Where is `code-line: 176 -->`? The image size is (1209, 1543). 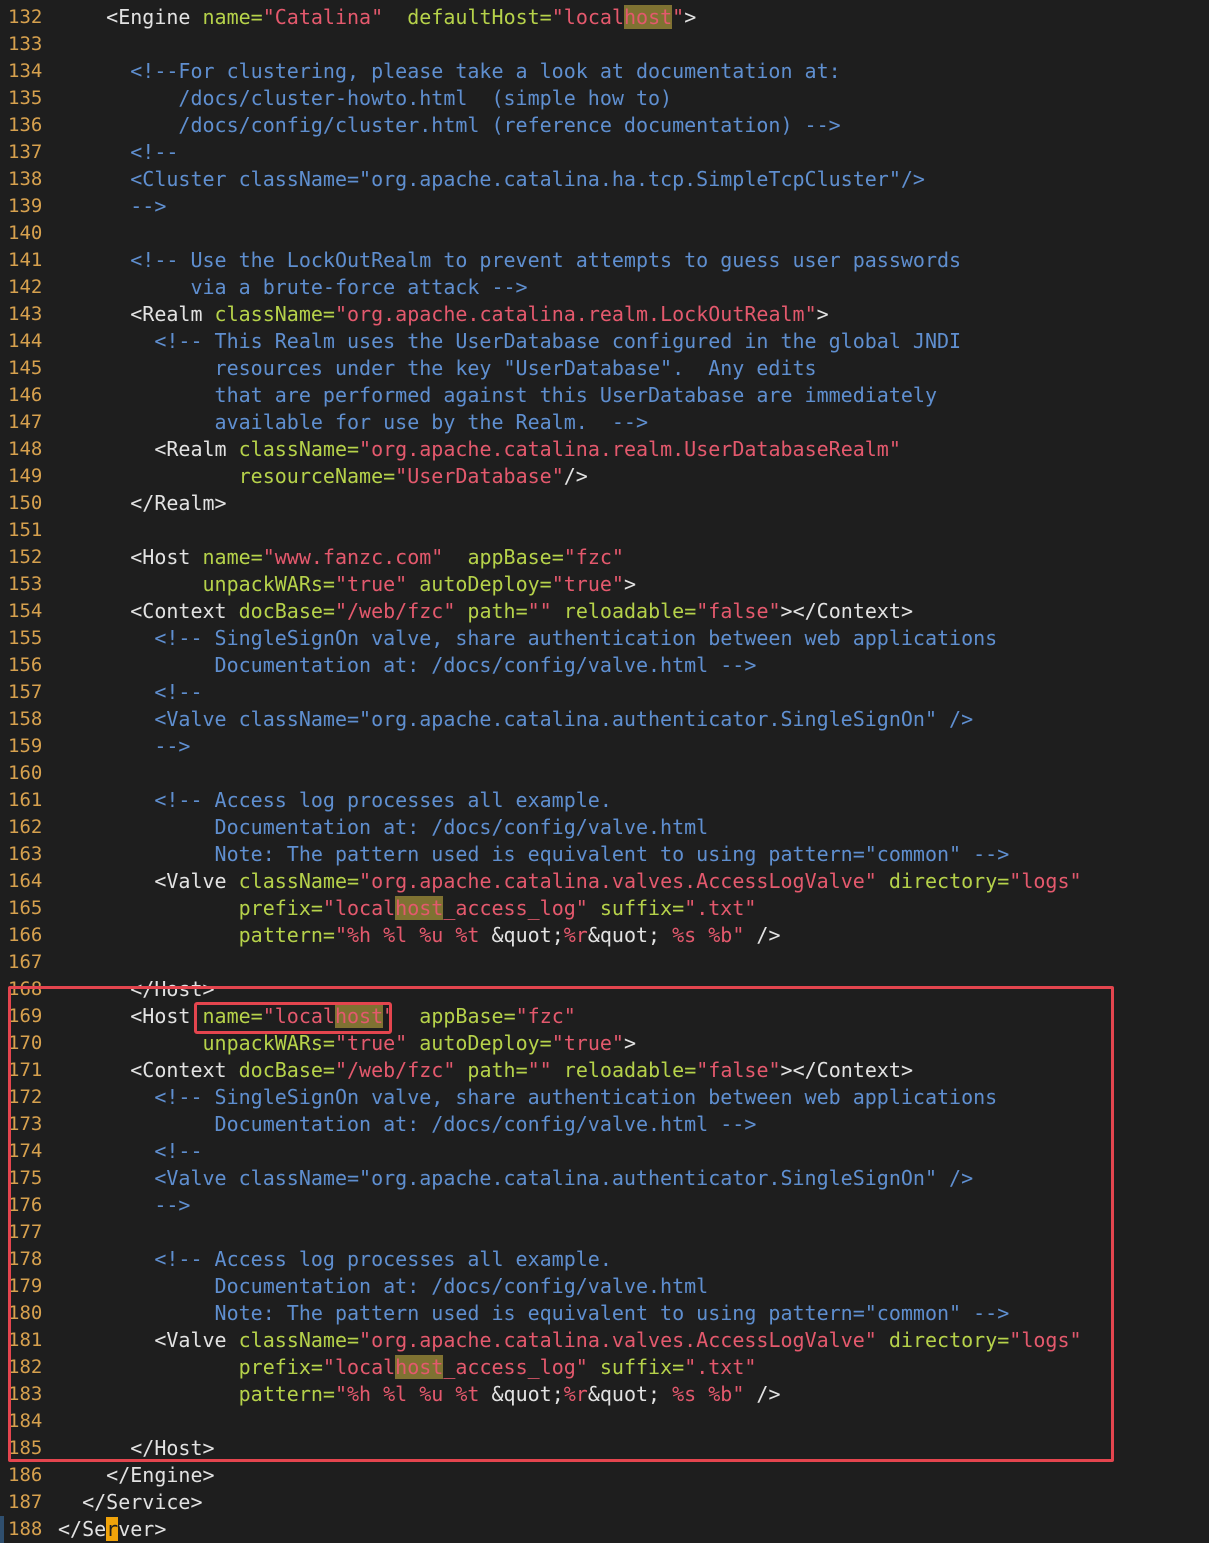 code-line: 176 --> is located at coordinates (604, 1205).